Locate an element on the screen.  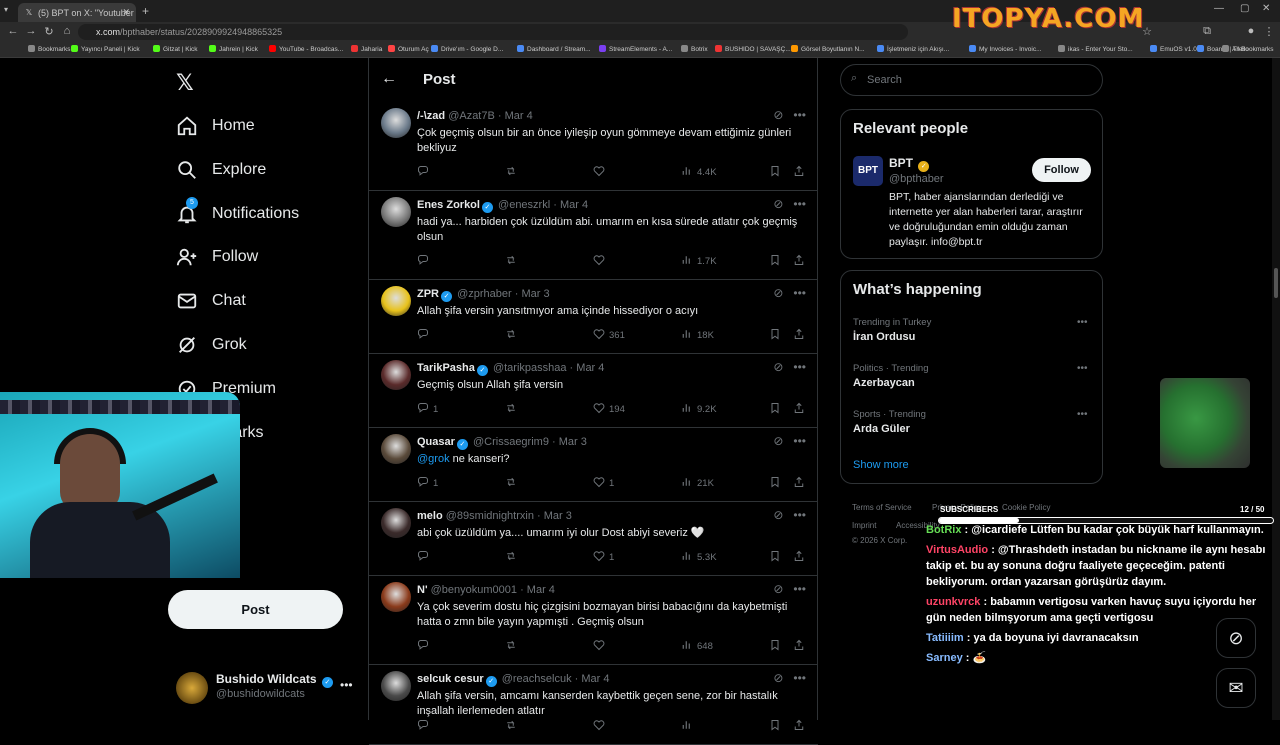
like-button: 194 is located at coordinates (609, 408).